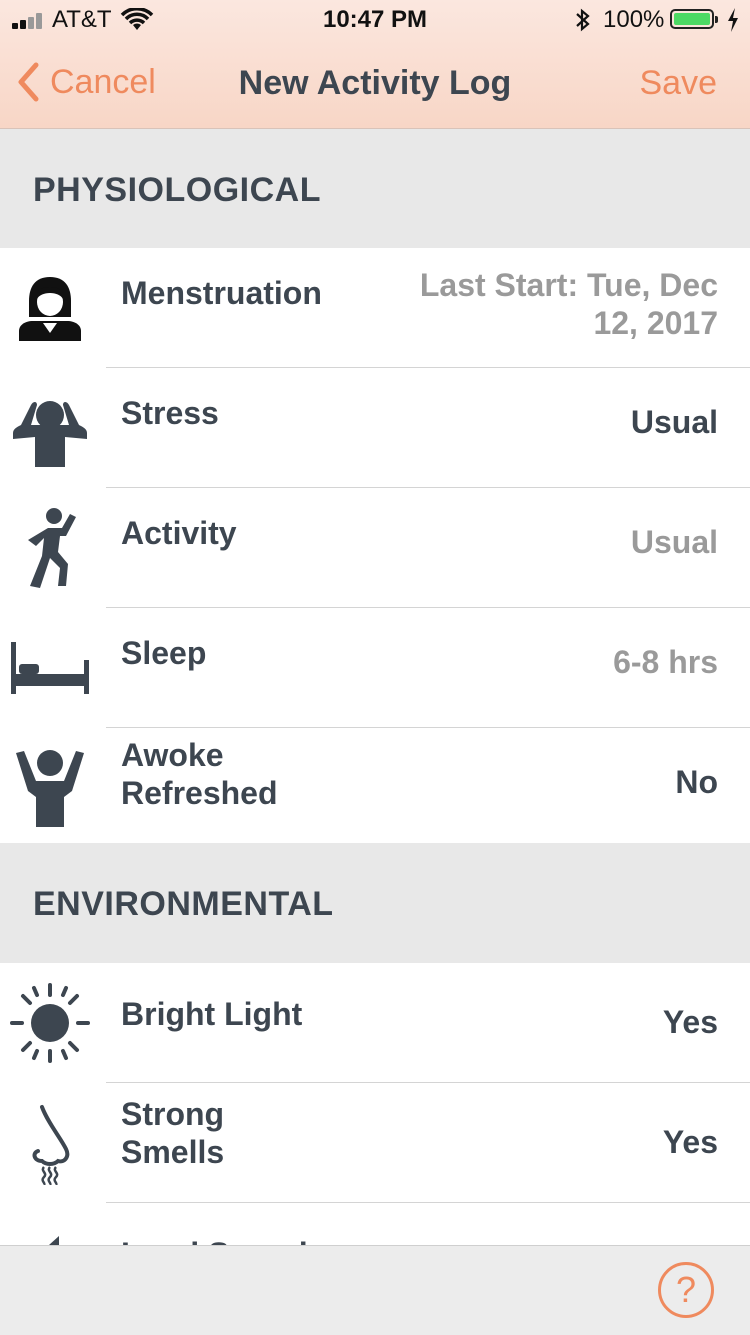 Image resolution: width=750 pixels, height=1335 pixels. Describe the element at coordinates (569, 304) in the screenshot. I see `row-value: Last Start: Tue, Dec 12, 2017` at that location.